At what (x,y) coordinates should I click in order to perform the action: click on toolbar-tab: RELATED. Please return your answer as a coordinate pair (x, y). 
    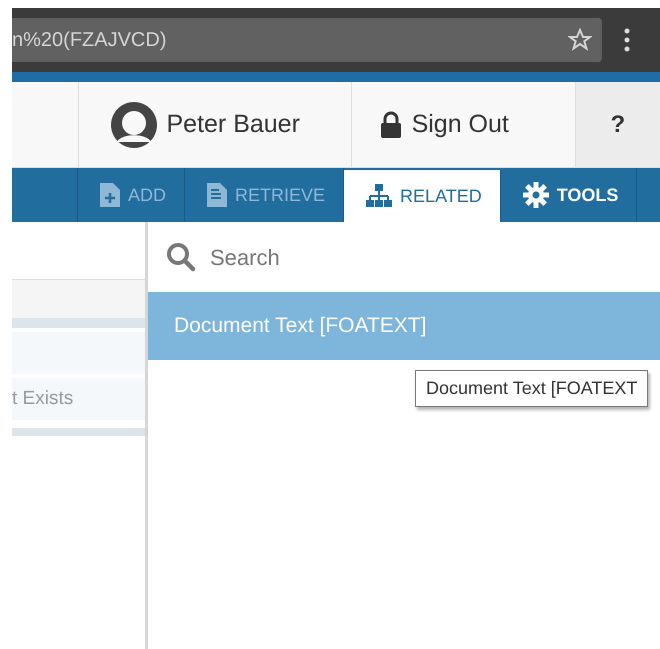
    Looking at the image, I should click on (422, 196).